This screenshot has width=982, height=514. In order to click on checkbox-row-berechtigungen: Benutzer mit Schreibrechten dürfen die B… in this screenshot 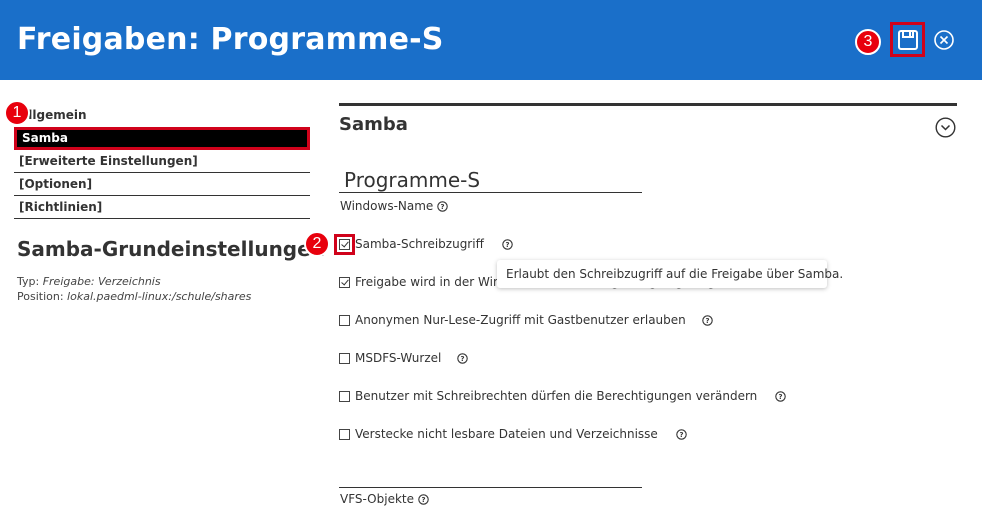, I will do `click(563, 396)`.